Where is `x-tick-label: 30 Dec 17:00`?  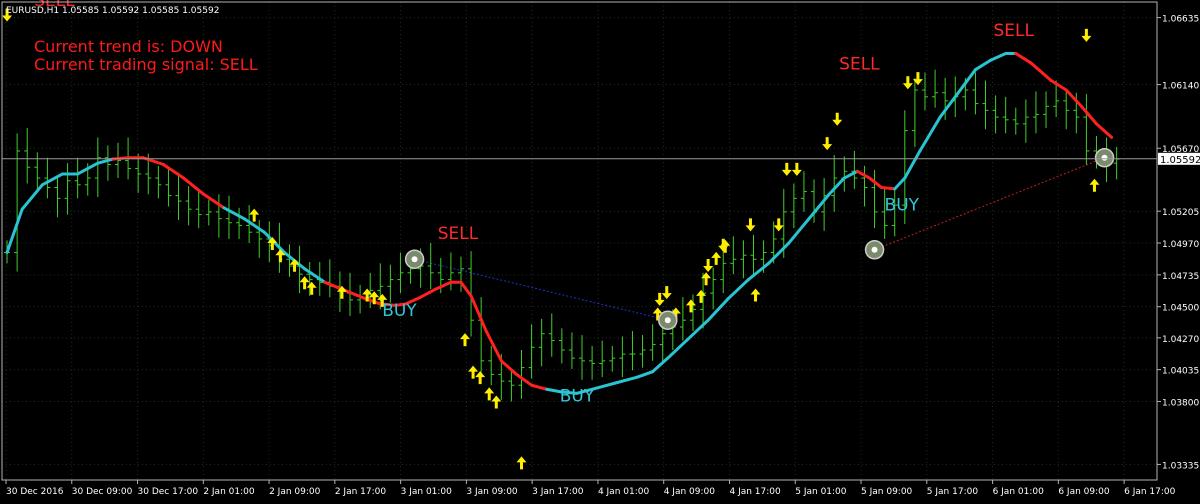 x-tick-label: 30 Dec 17:00 is located at coordinates (168, 492).